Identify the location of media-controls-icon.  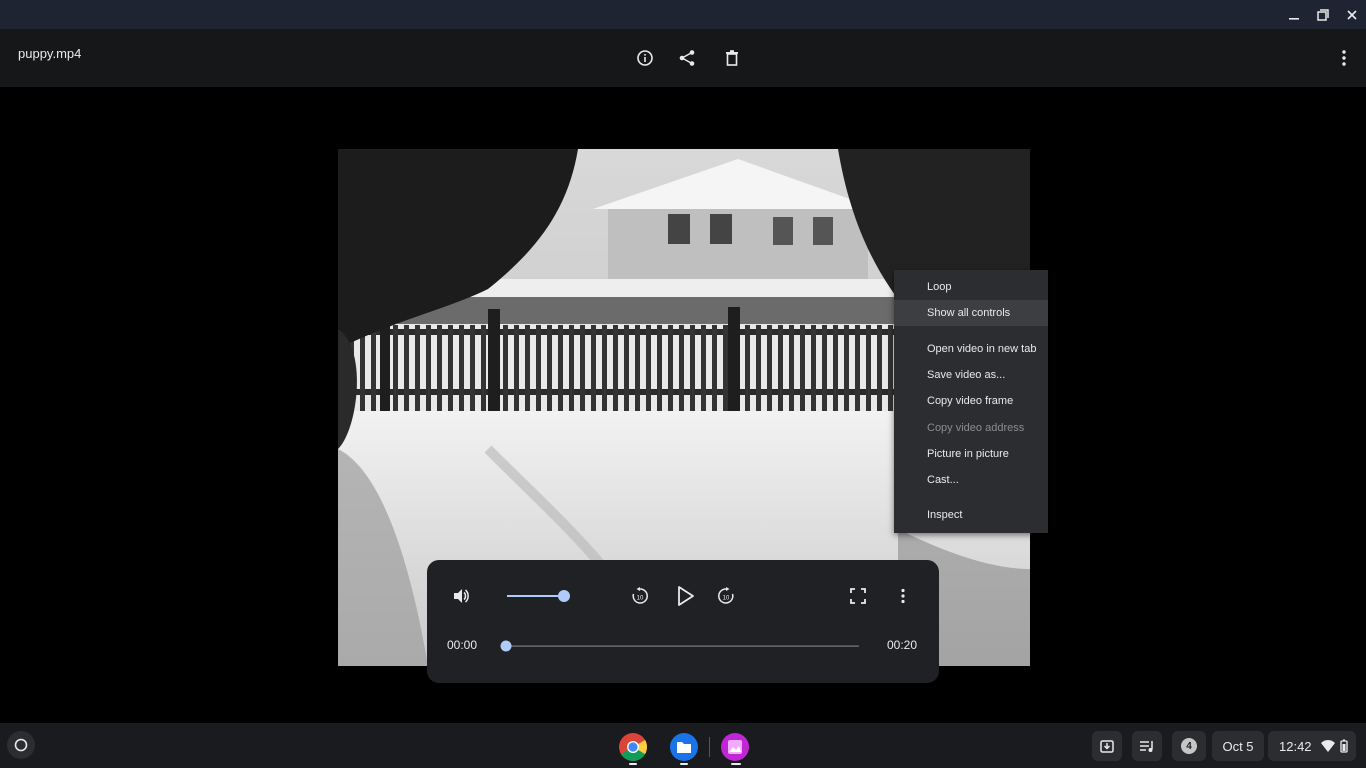
(1147, 746).